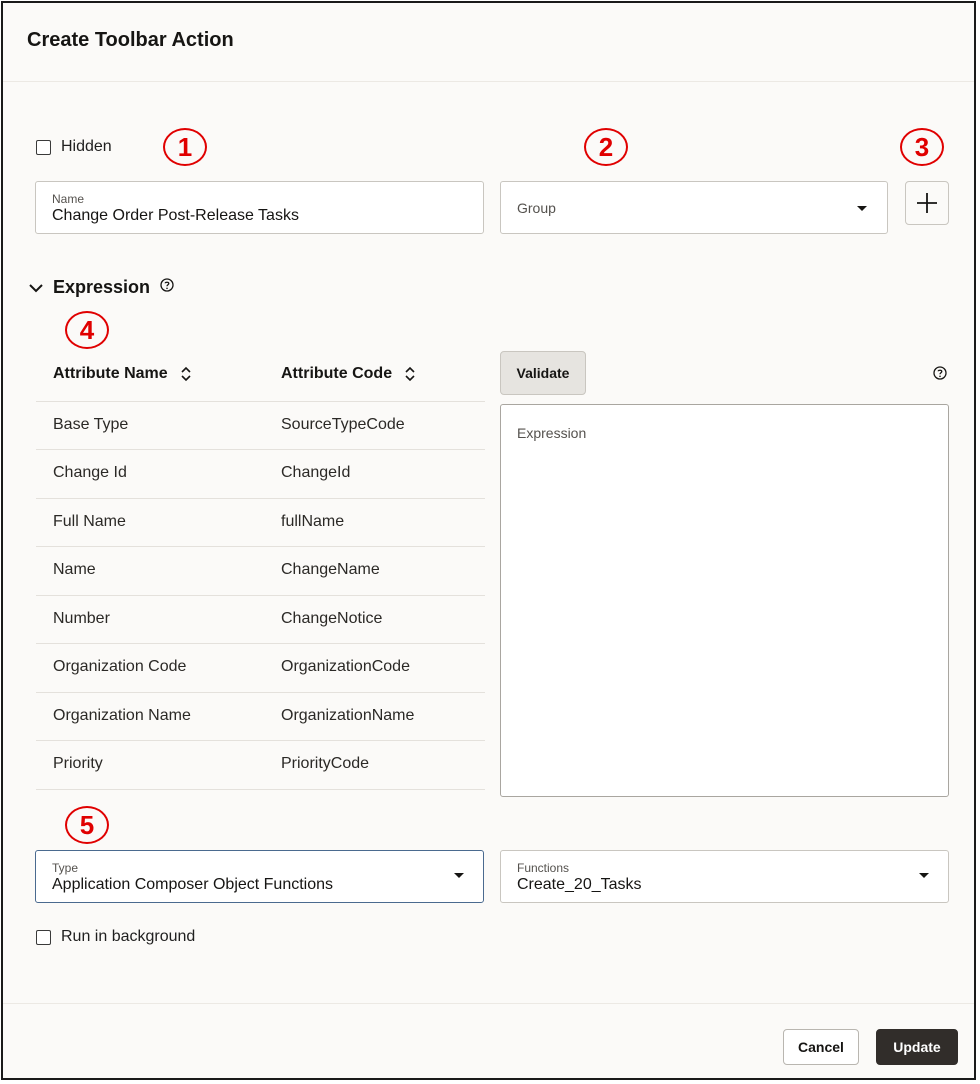 The image size is (980, 1084). Describe the element at coordinates (87, 330) in the screenshot. I see `callout-4: 4` at that location.